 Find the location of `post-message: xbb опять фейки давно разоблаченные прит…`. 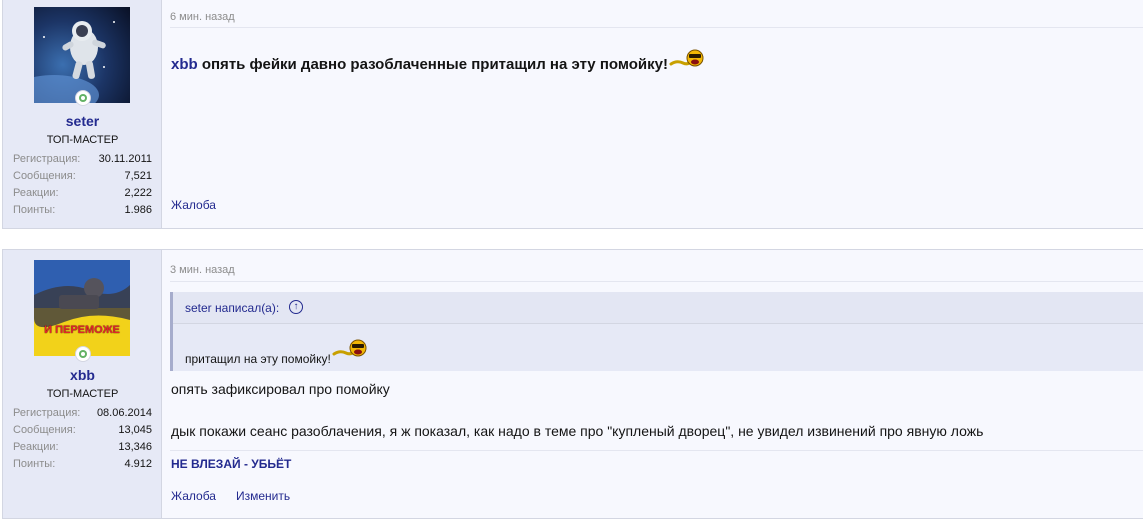

post-message: xbb опять фейки давно разоблаченные прит… is located at coordinates (438, 61).